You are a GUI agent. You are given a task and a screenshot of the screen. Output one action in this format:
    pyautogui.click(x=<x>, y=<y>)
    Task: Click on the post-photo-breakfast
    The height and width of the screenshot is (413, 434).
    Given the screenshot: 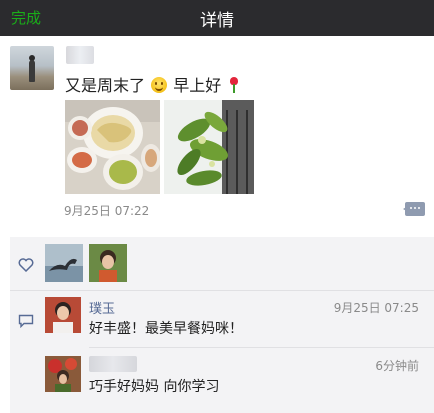 What is the action you would take?
    pyautogui.click(x=112, y=147)
    